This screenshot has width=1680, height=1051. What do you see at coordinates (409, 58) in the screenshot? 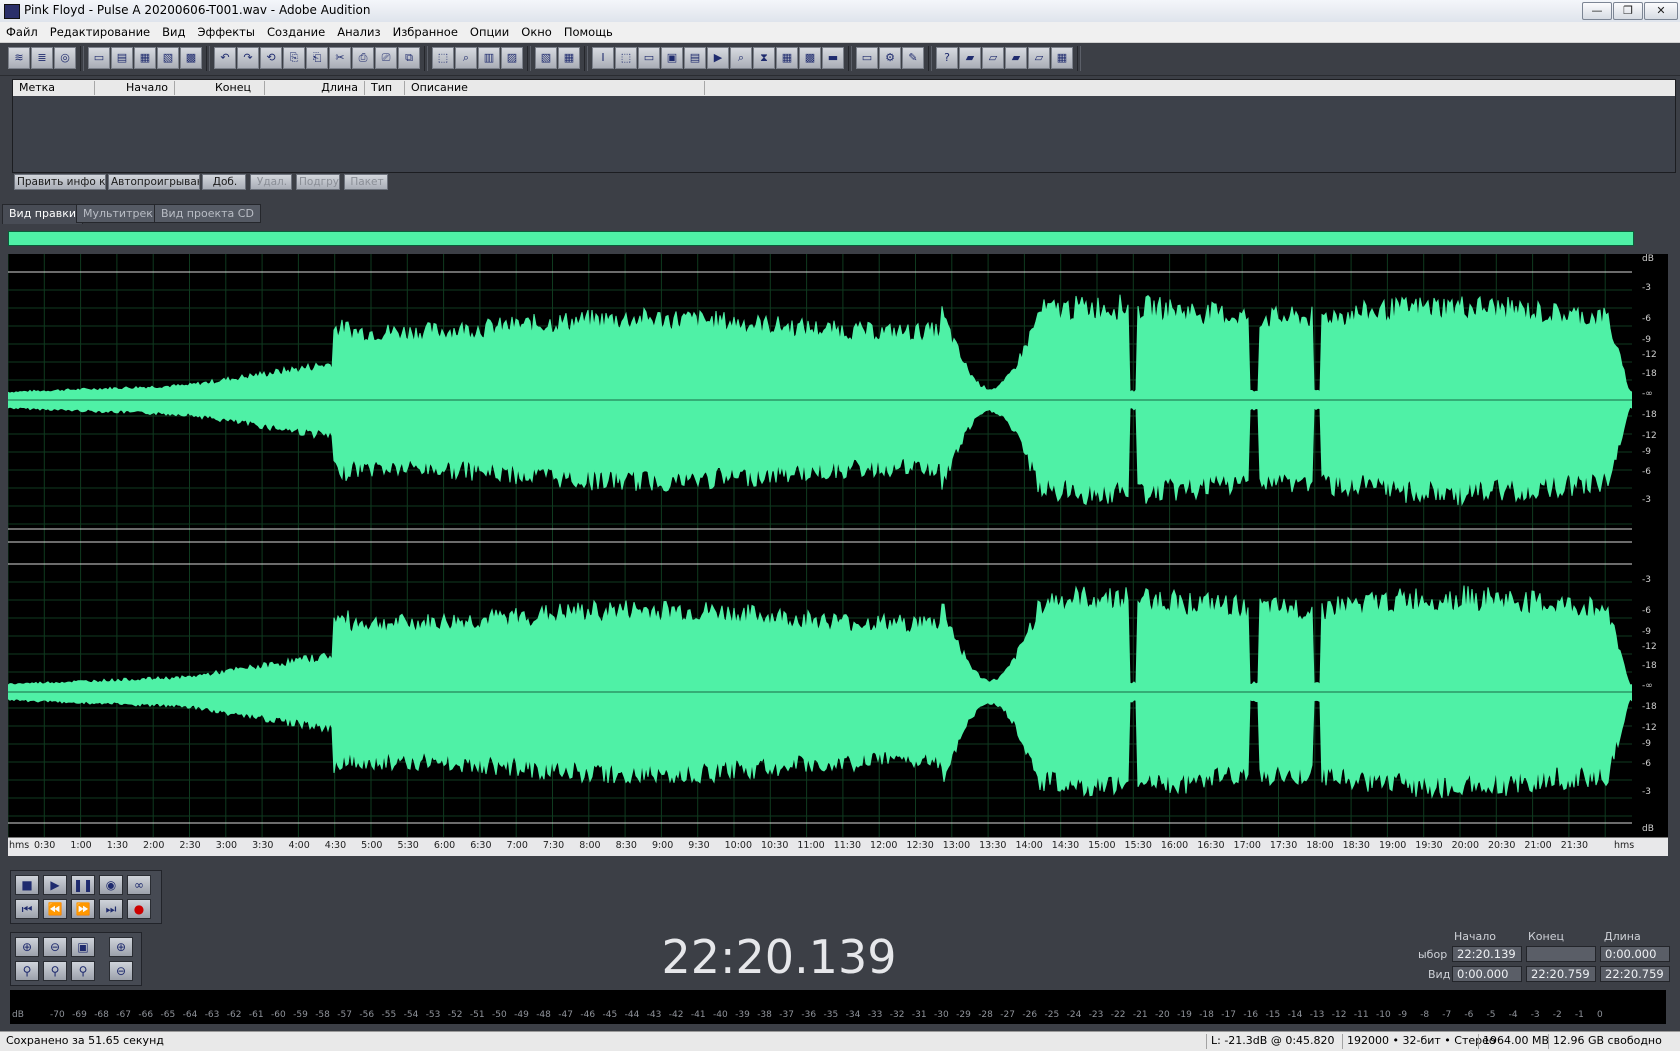
I see `mix-paste-icon: ⧉` at bounding box center [409, 58].